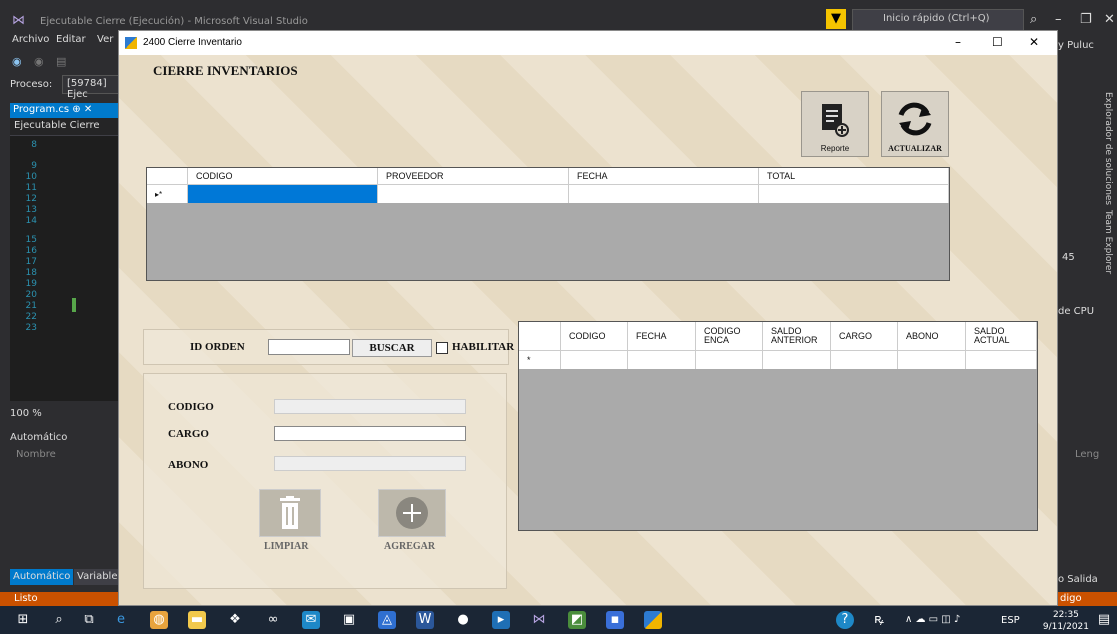 The height and width of the screenshot is (634, 1117). I want to click on powershell-icon: ▸, so click(501, 620).